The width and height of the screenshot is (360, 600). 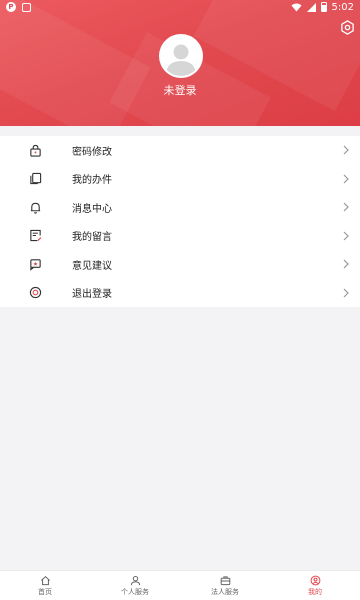 What do you see at coordinates (135, 585) in the screenshot?
I see `tab-personal-services: 个人服务` at bounding box center [135, 585].